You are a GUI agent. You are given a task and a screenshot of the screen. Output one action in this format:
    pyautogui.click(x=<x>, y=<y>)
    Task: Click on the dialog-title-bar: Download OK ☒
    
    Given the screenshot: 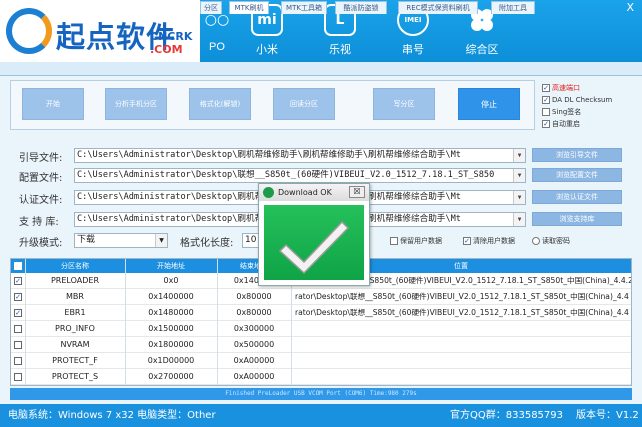 What is the action you would take?
    pyautogui.click(x=314, y=192)
    